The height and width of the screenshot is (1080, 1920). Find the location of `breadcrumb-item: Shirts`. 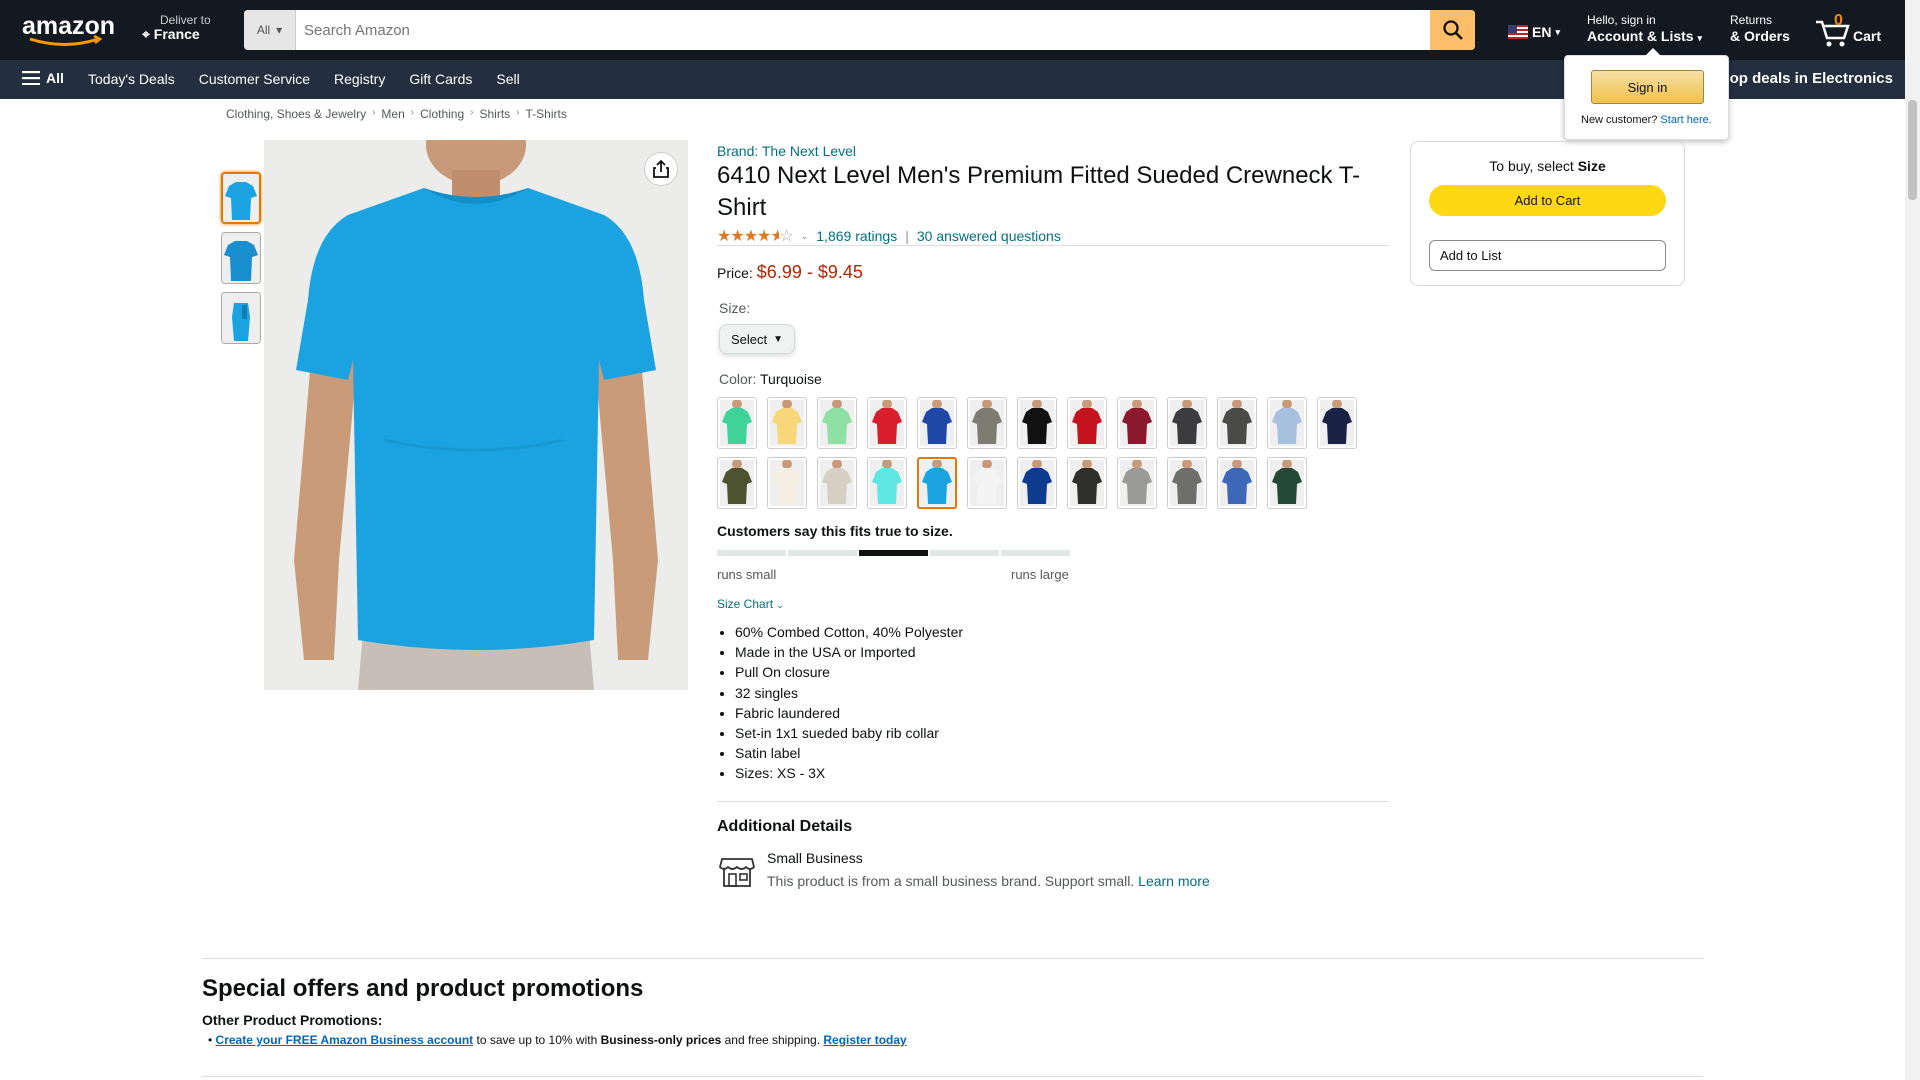

breadcrumb-item: Shirts is located at coordinates (494, 114).